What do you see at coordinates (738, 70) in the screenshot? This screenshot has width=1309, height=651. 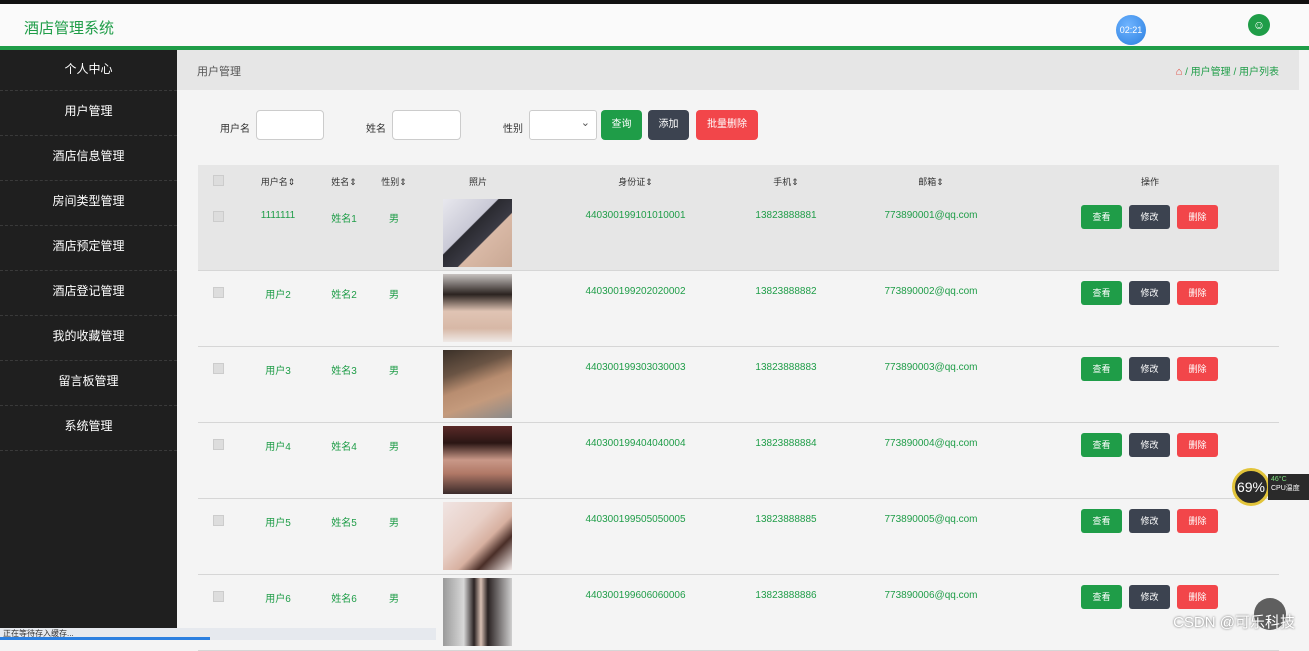 I see `breadcrumb-bar: 用户管理 ⌂ / 用户管理 / 用户列表` at bounding box center [738, 70].